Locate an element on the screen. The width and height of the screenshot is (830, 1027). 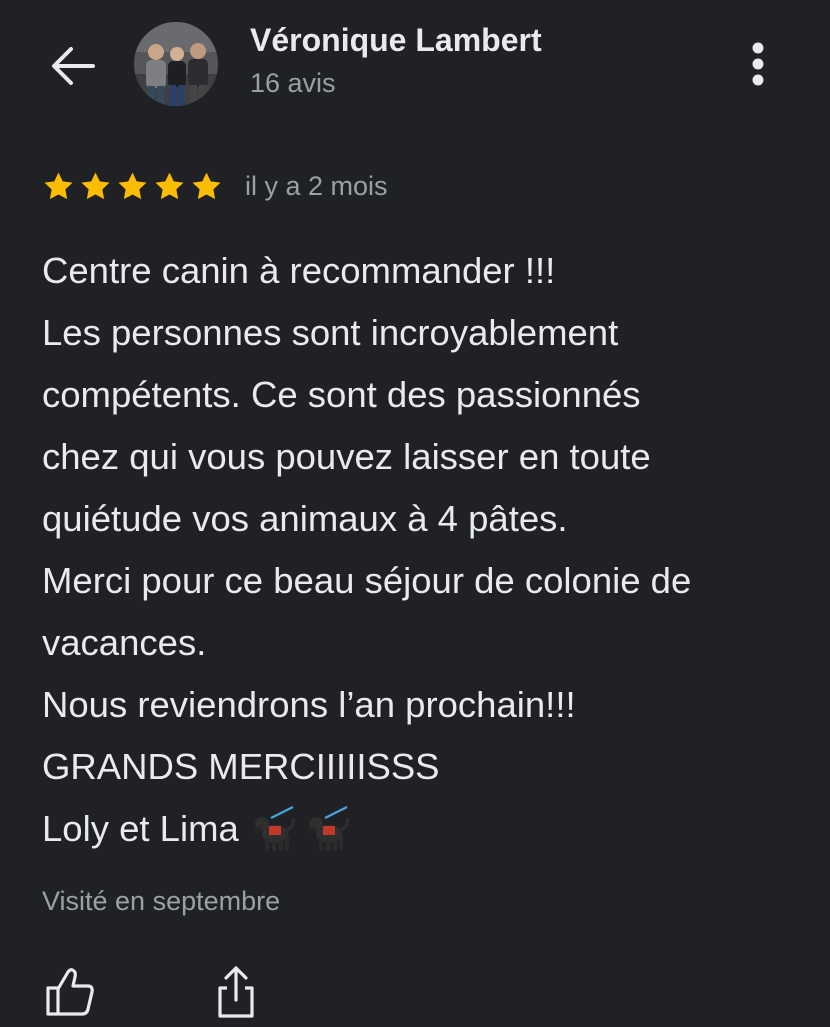
rating-row: il y a 2 mois is located at coordinates (215, 186).